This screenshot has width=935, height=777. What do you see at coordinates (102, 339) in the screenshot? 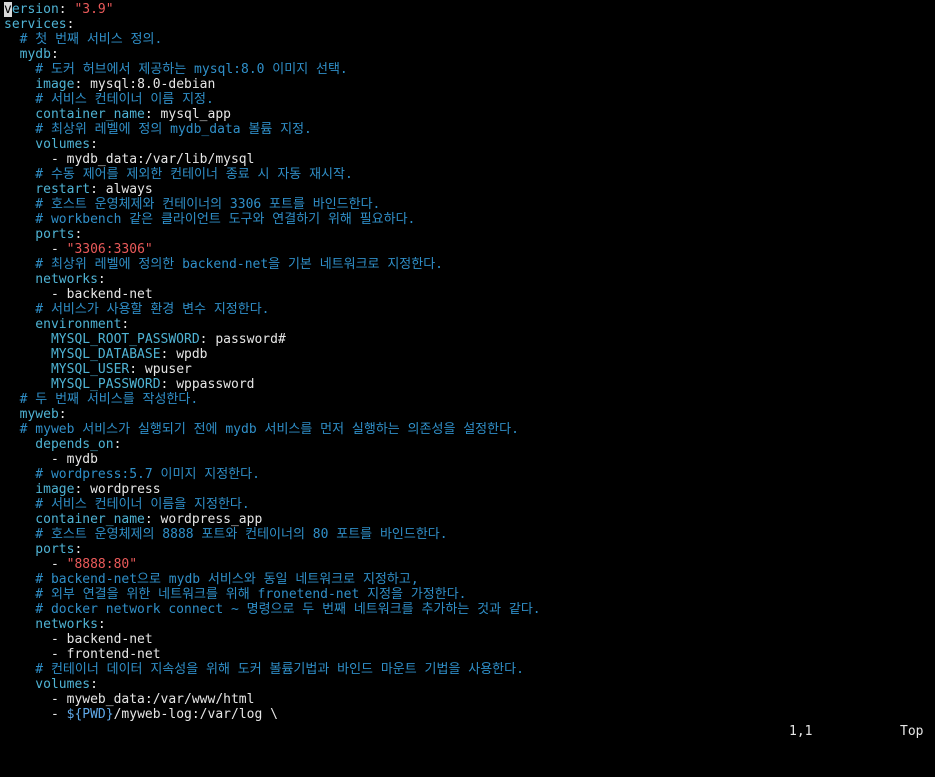
I see `code-token: MYSQL_ROOT_PASSWORD` at bounding box center [102, 339].